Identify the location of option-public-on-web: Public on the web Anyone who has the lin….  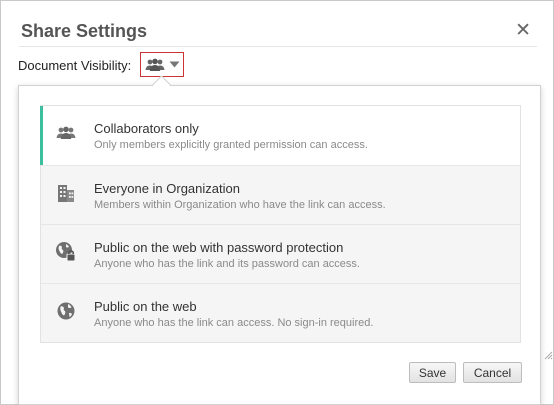
(280, 312).